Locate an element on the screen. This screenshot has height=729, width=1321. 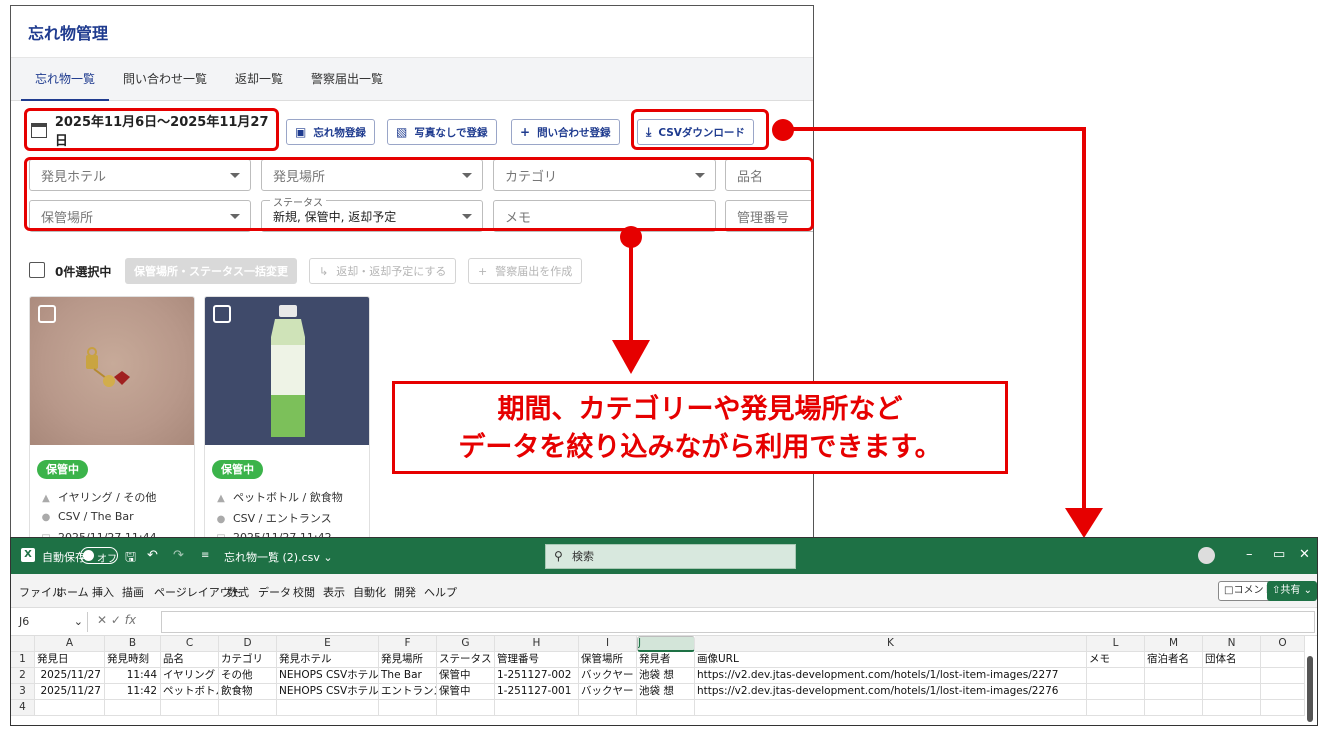
cell: NEHOPS CSVホテル is located at coordinates (328, 676).